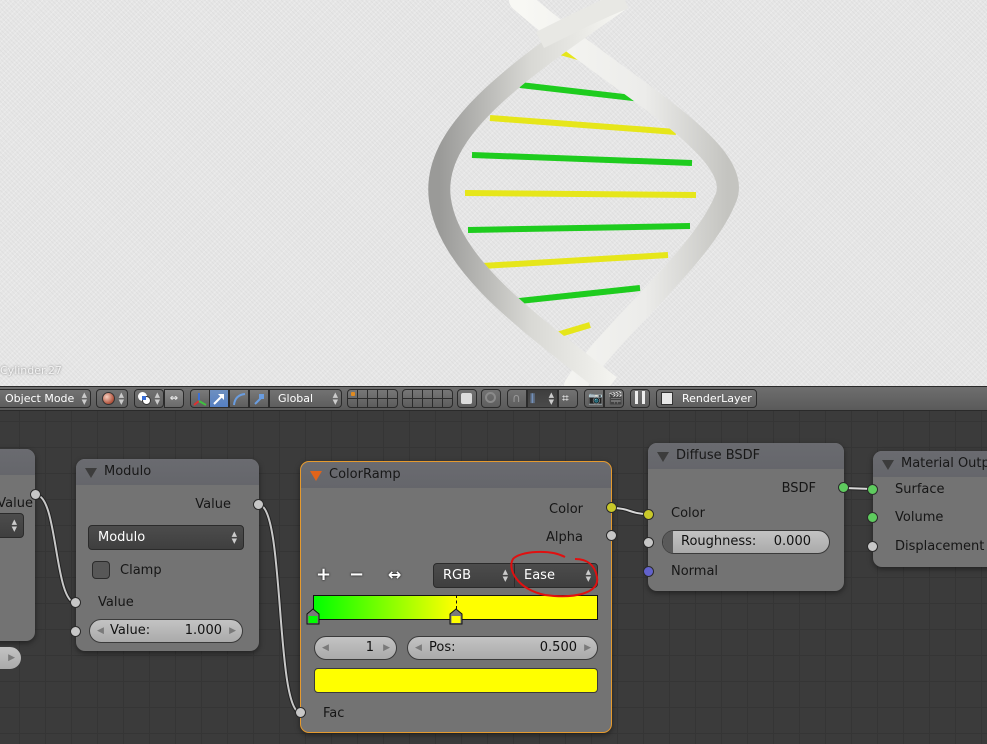 The width and height of the screenshot is (987, 744). I want to click on pivot-icon, so click(144, 398).